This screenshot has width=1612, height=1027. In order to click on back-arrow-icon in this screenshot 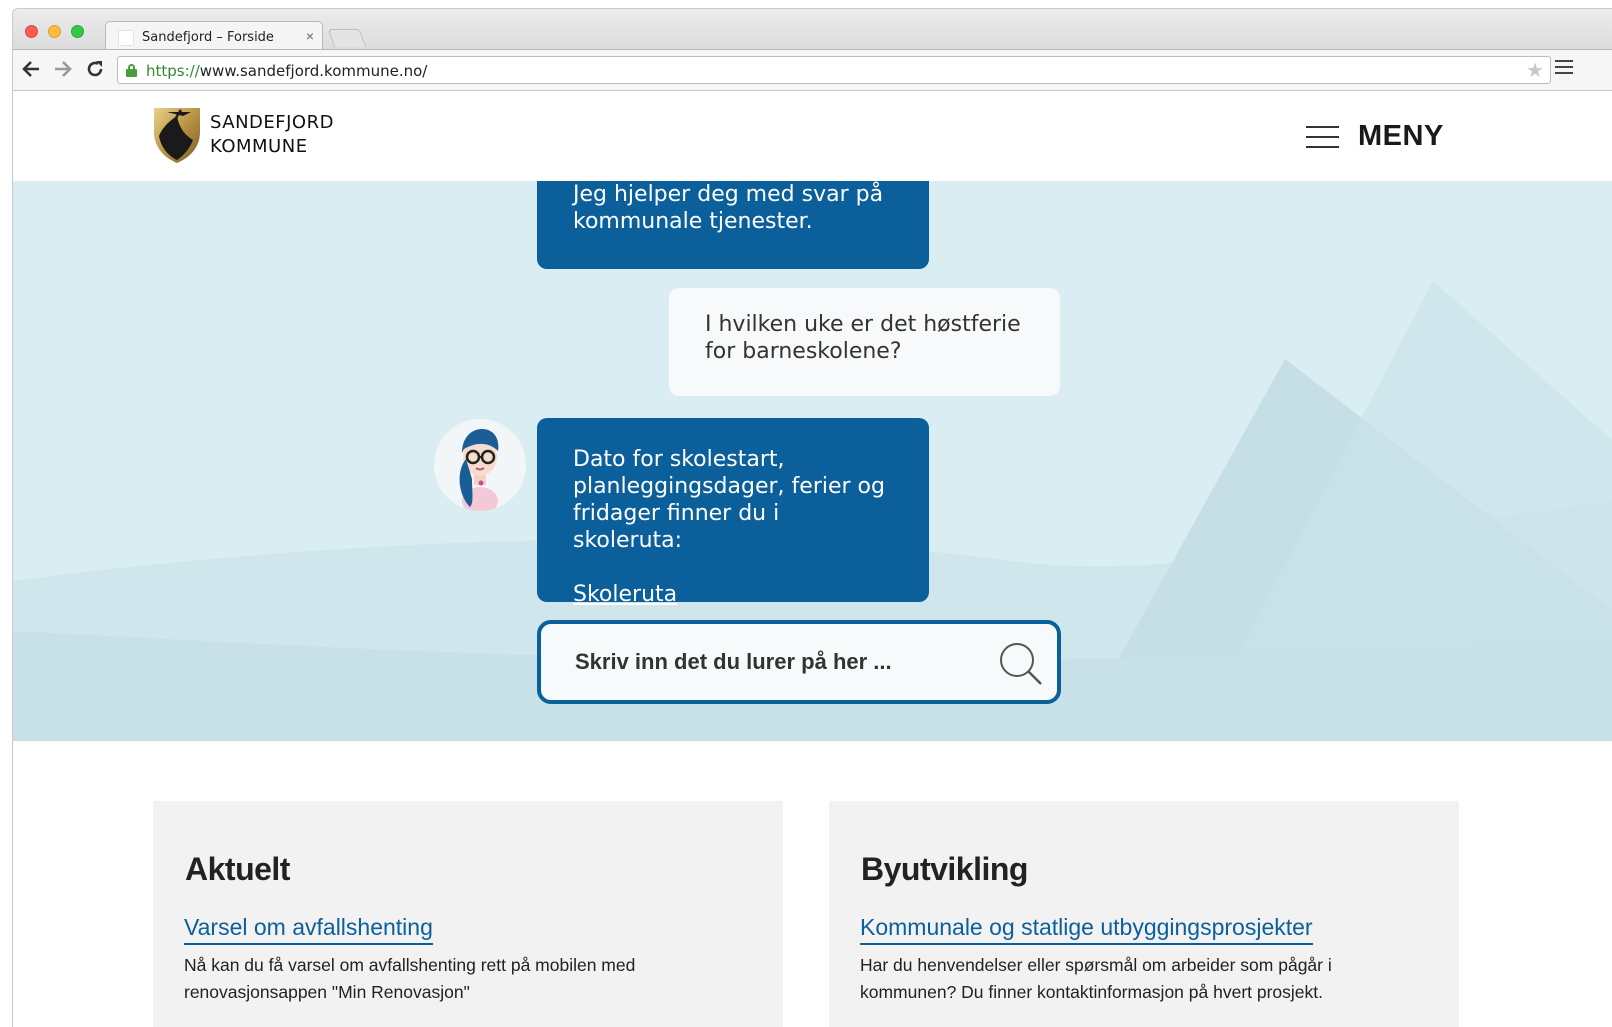, I will do `click(31, 70)`.